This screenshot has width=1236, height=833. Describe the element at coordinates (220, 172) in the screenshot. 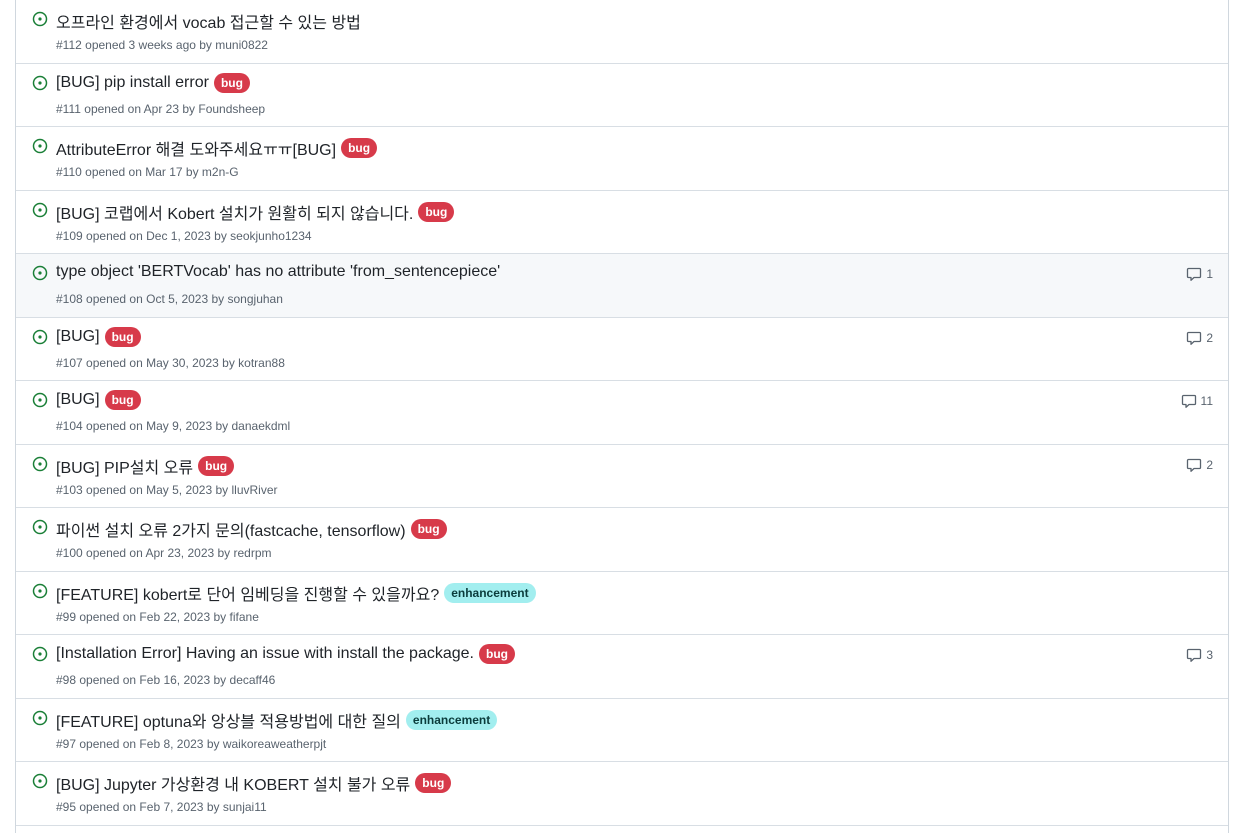

I see `issue-author-link: m2n-G` at that location.